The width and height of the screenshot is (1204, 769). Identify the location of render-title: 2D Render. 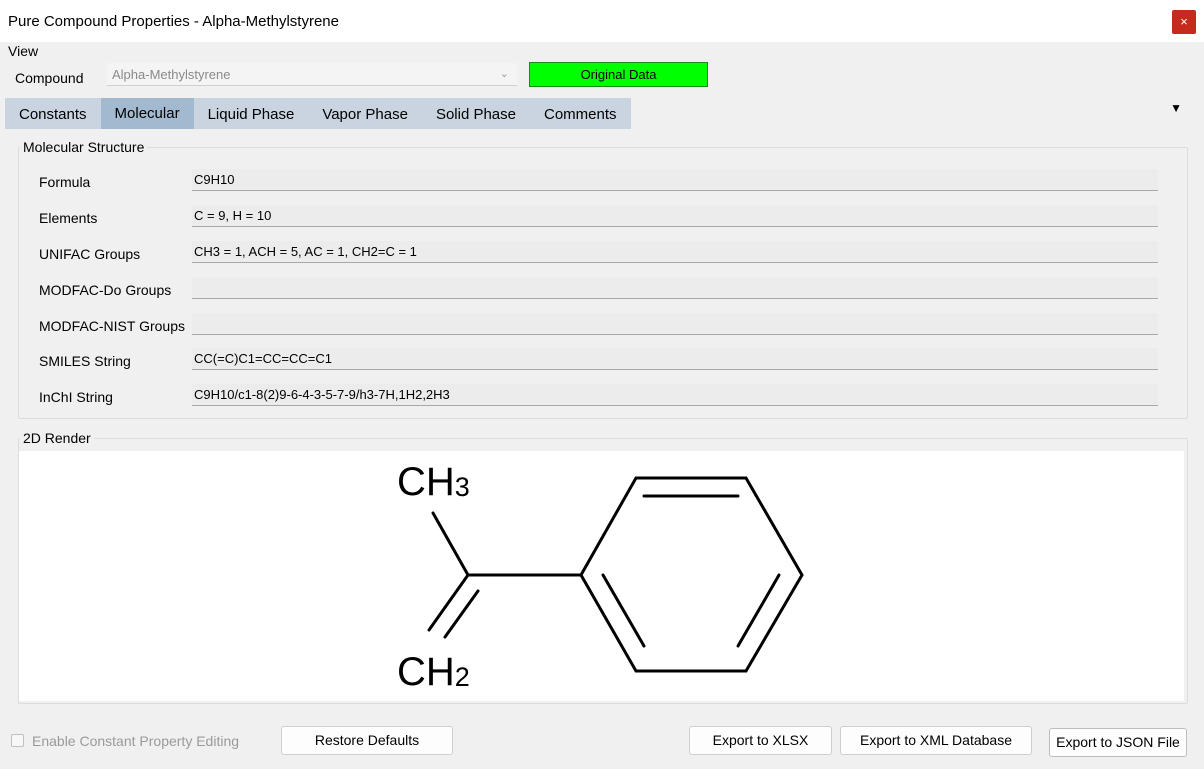
(57, 438).